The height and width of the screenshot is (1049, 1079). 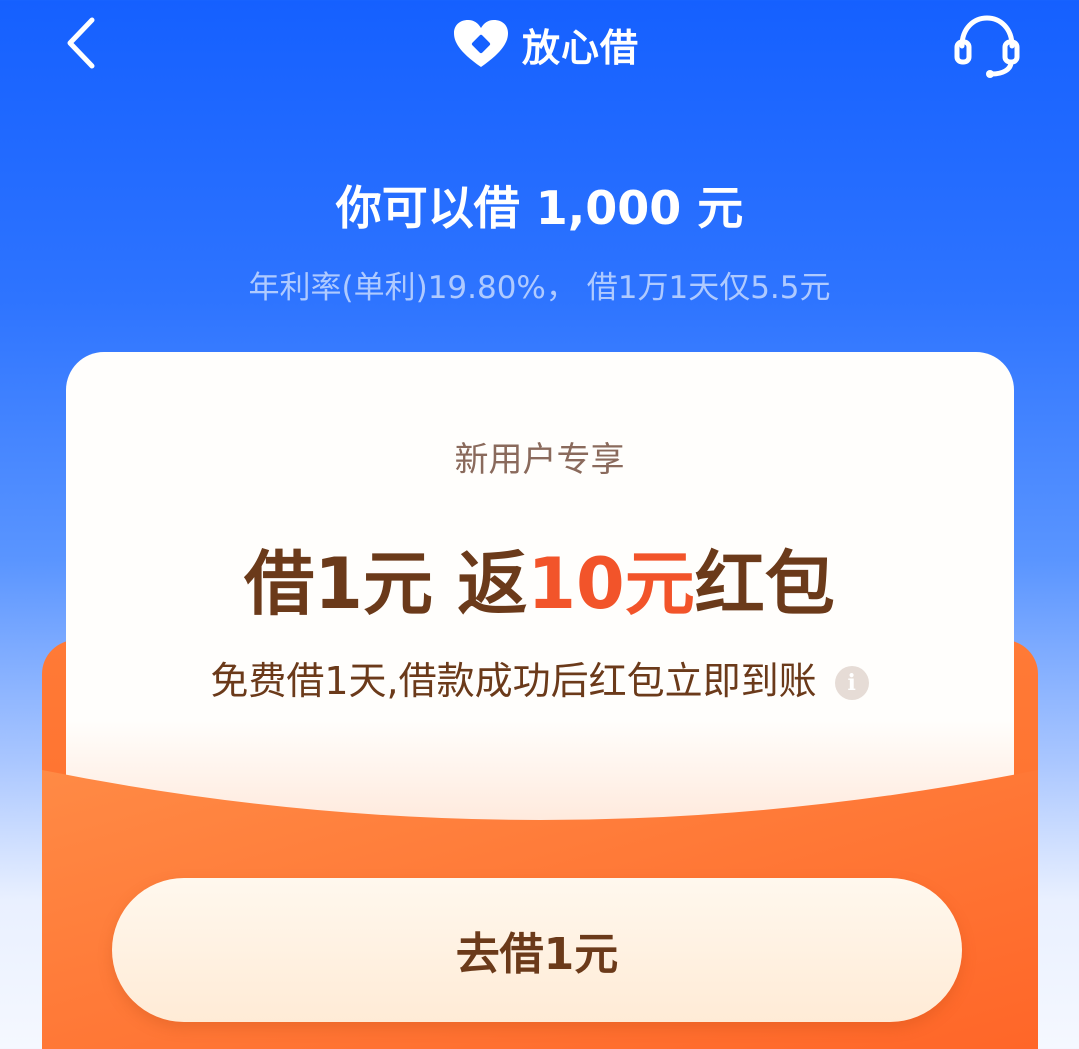 I want to click on customer-service-headset-icon, so click(x=987, y=46).